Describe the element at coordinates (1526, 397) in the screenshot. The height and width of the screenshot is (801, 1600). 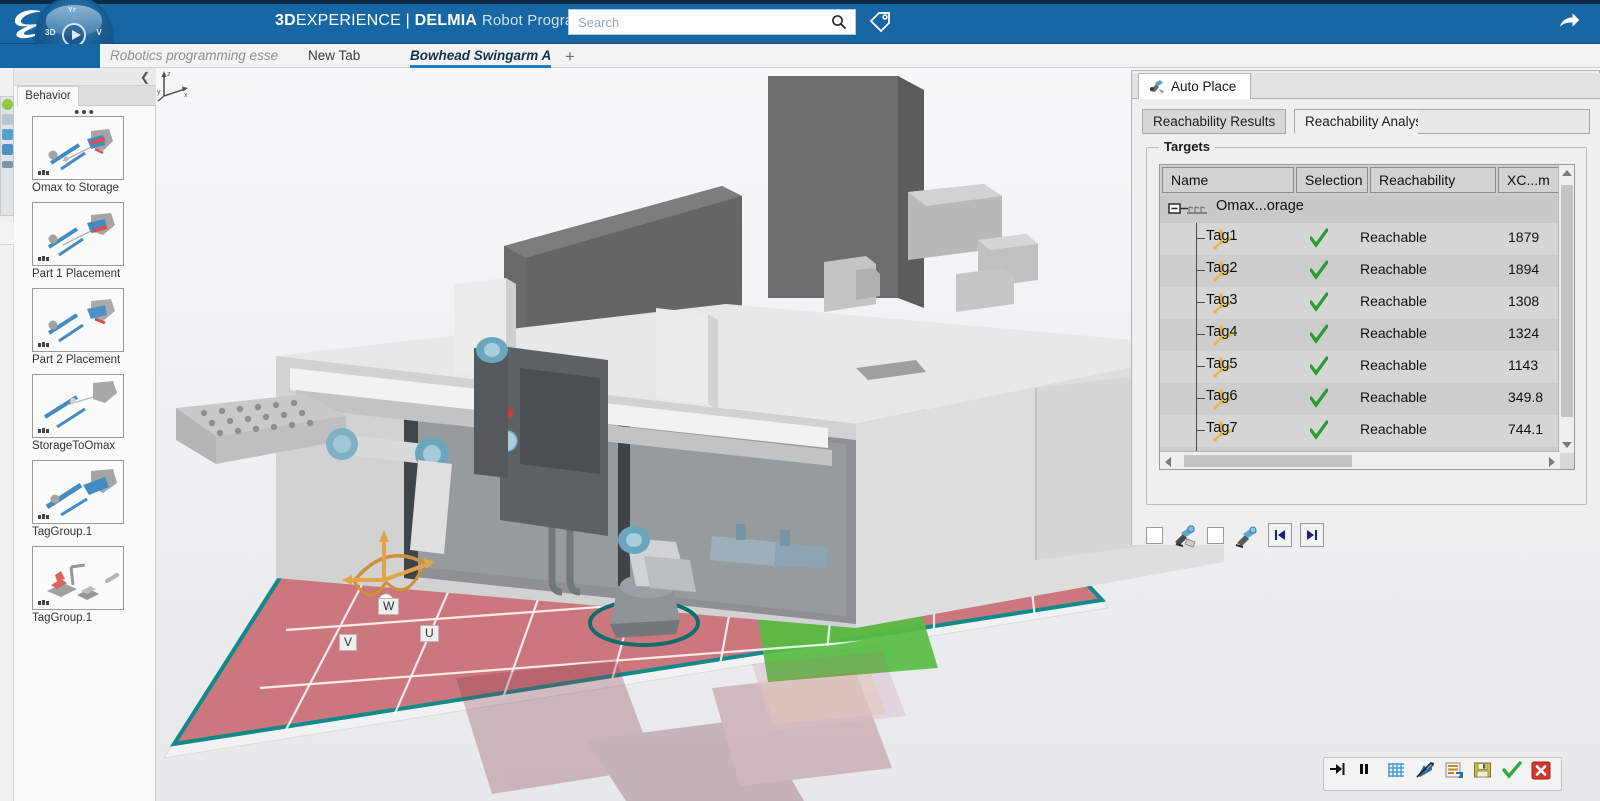
I see `cell-xc: 349.8` at that location.